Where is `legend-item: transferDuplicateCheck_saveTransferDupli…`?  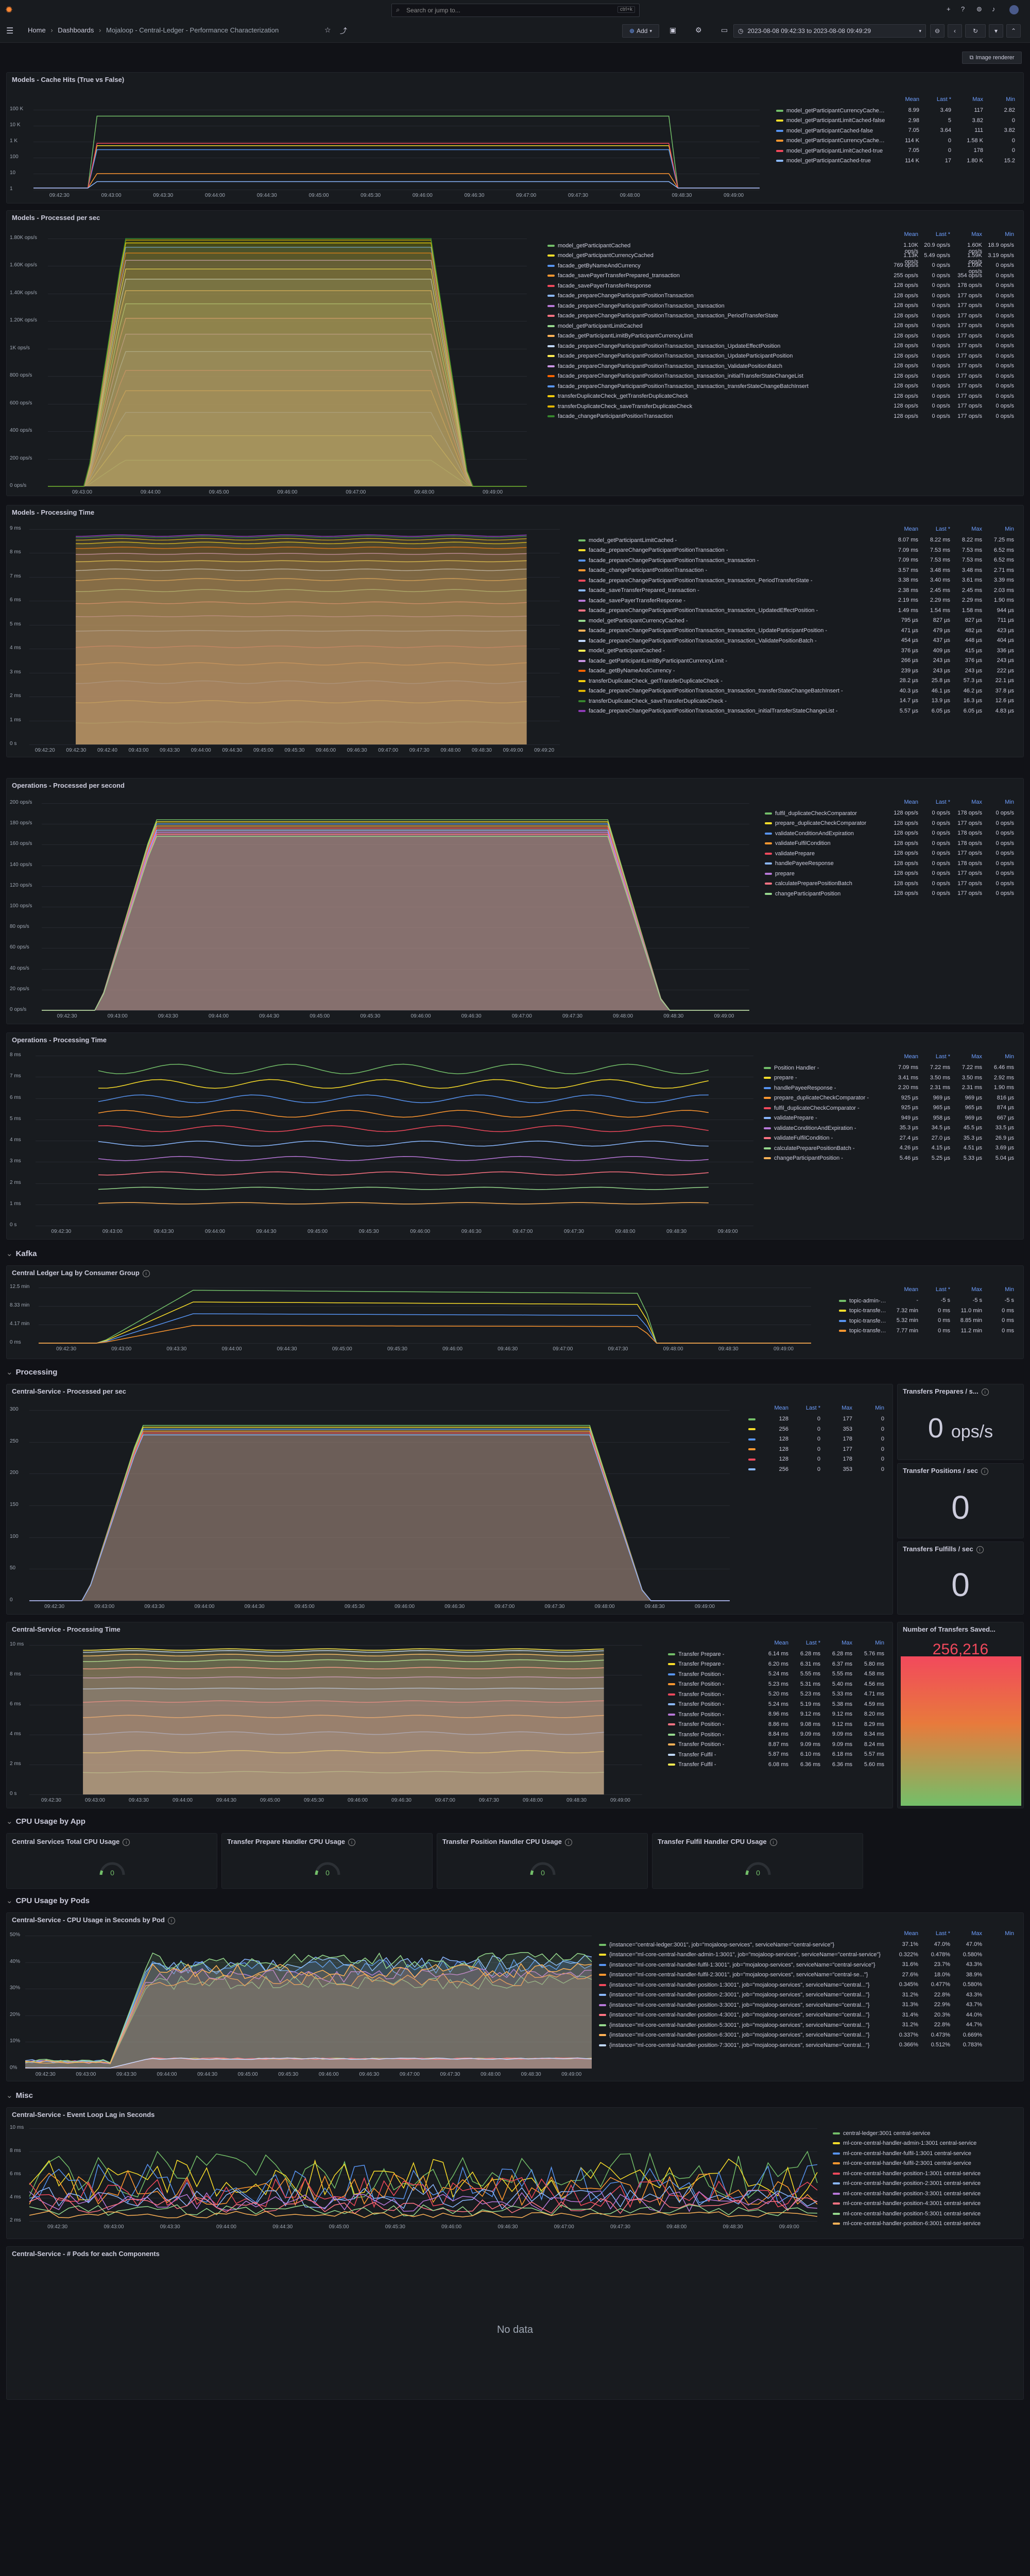
legend-item: transferDuplicateCheck_saveTransferDupli… is located at coordinates (716, 406).